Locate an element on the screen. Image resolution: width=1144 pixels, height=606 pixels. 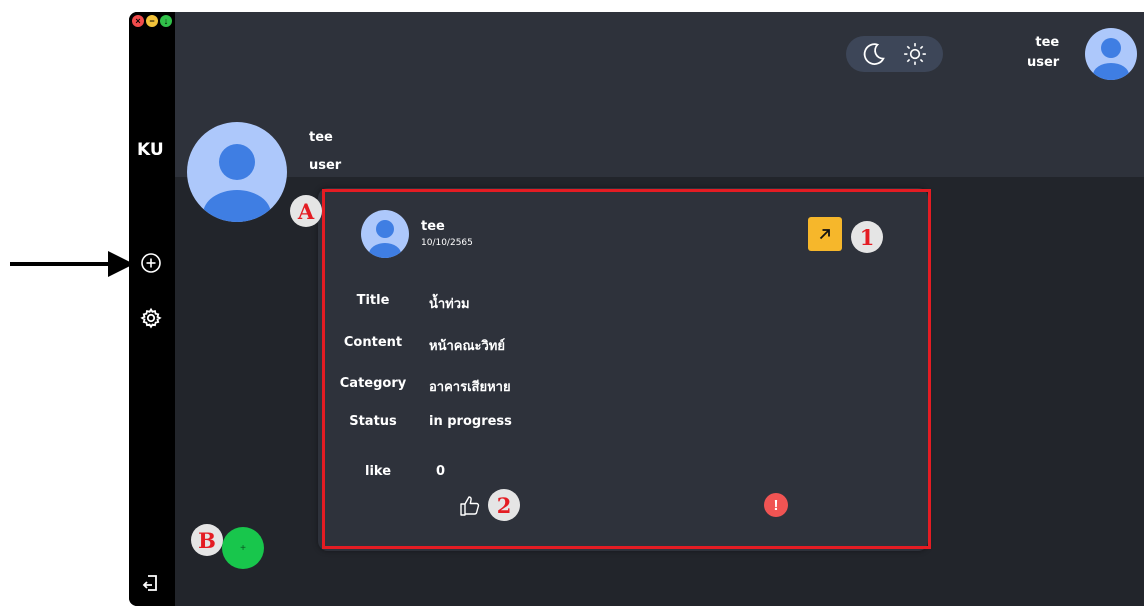
minimize-window-button: − is located at coordinates (152, 21).